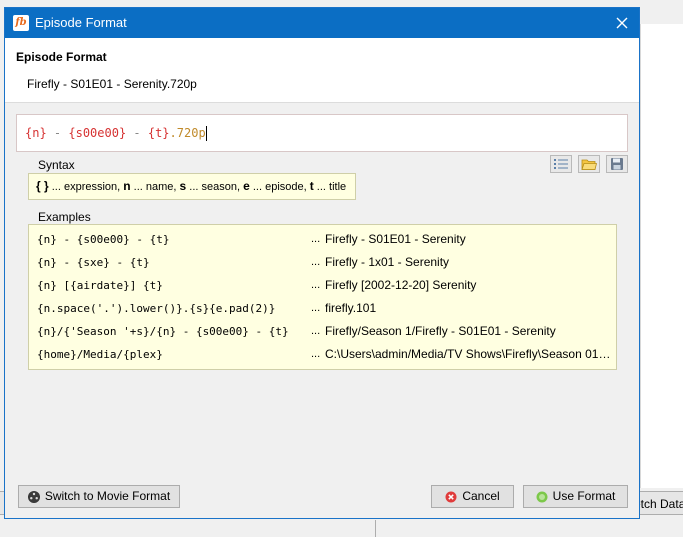 This screenshot has height=537, width=683. Describe the element at coordinates (42, 186) in the screenshot. I see `syntax-symbol: { }` at that location.